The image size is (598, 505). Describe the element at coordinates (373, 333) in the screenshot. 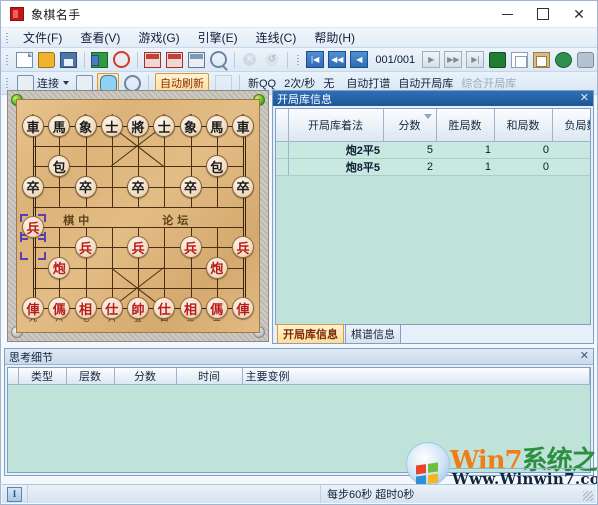

I see `tab-game-record: 棋谱信息` at that location.